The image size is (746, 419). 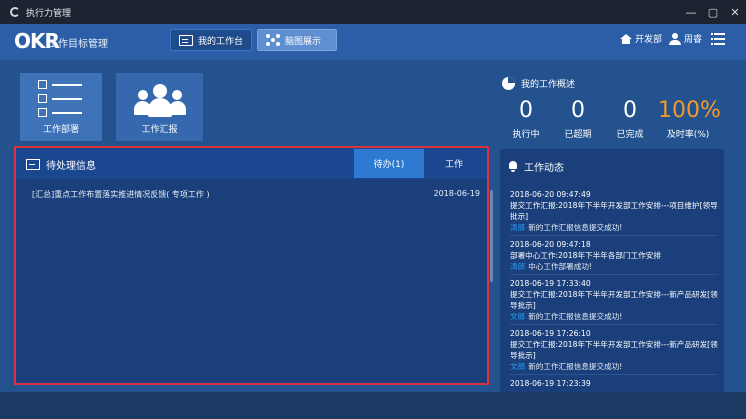 What do you see at coordinates (688, 135) in the screenshot?
I see `stat-on-time-rate-label: 及时率(%)` at bounding box center [688, 135].